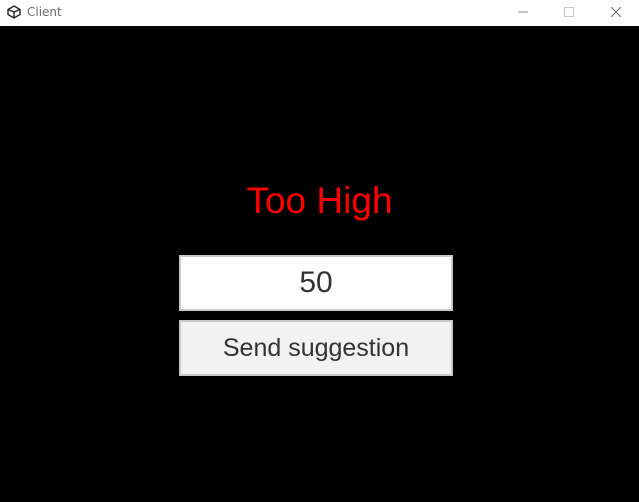 The image size is (639, 502). I want to click on send-suggestion-button: Send suggestion, so click(316, 348).